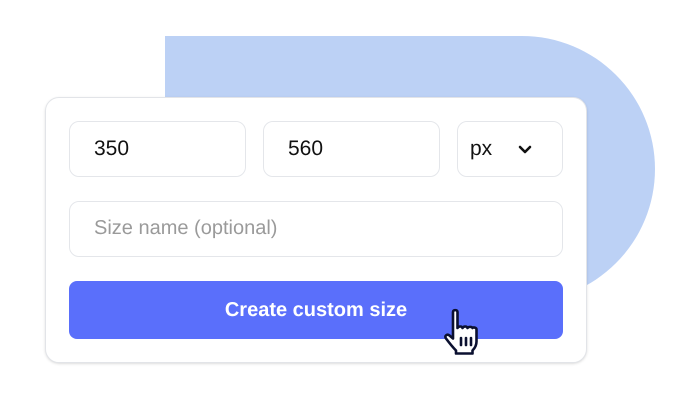 Image resolution: width=700 pixels, height=400 pixels. What do you see at coordinates (157, 149) in the screenshot?
I see `width-field: 350` at bounding box center [157, 149].